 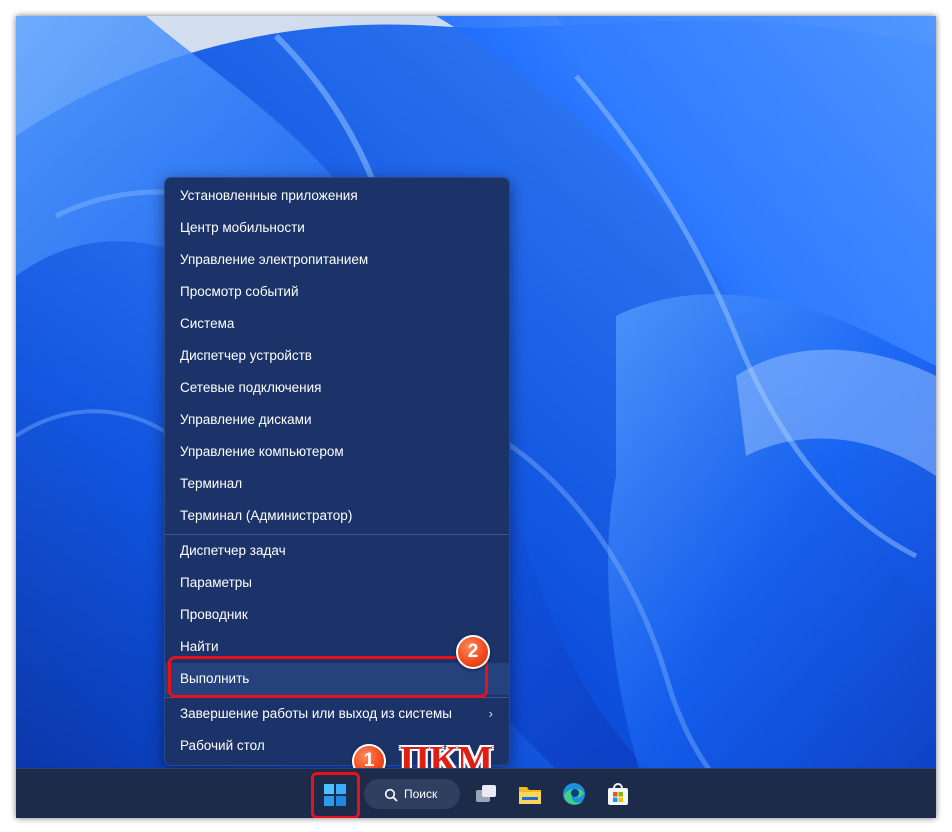 I want to click on menu-item-device-manager: Диспетчер устройств, so click(x=337, y=356).